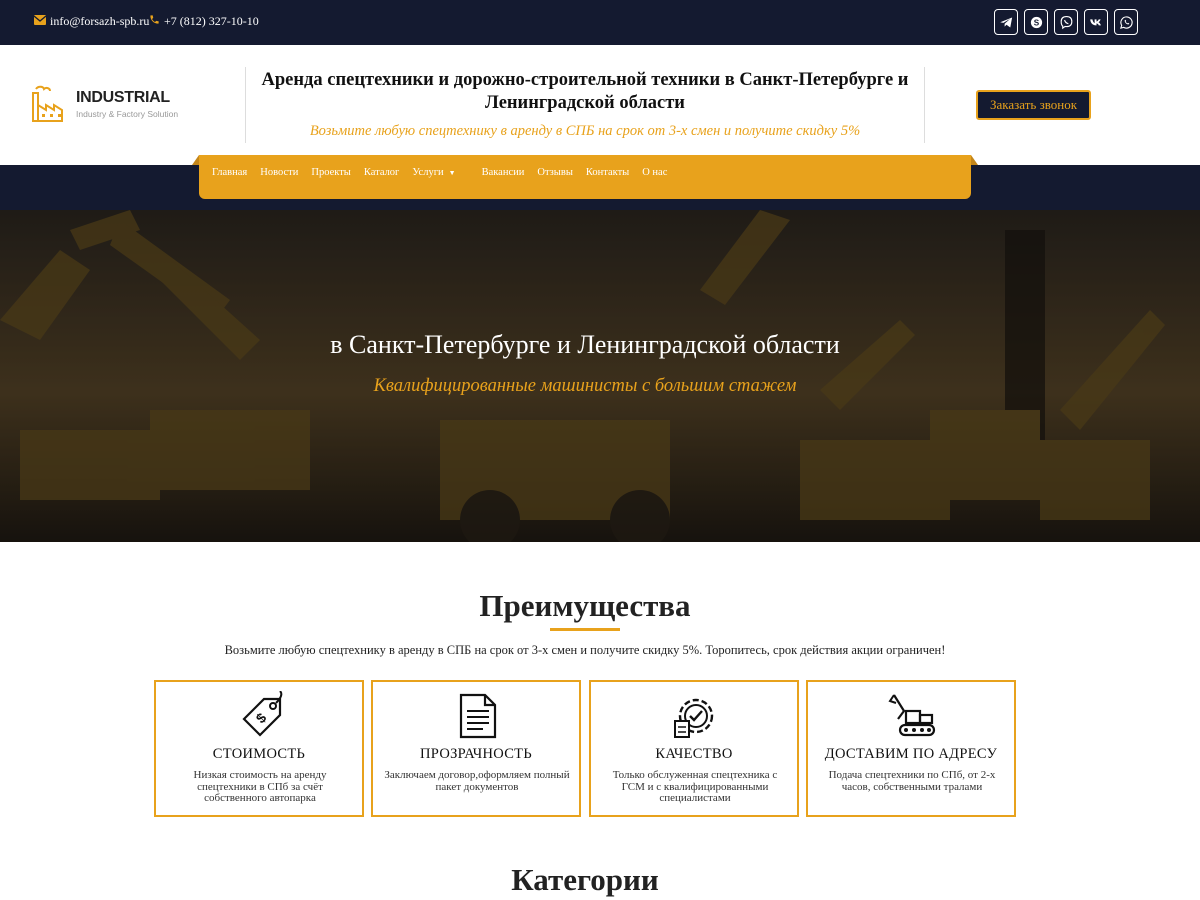 This screenshot has height=900, width=1200. Describe the element at coordinates (1096, 22) in the screenshot. I see `vk-icon` at that location.